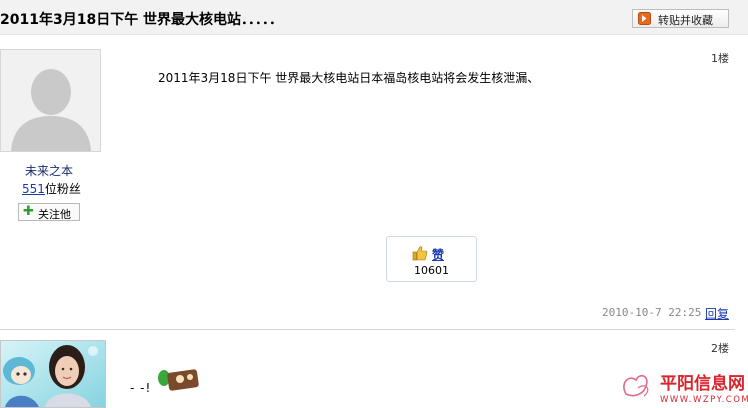 This screenshot has height=408, width=748. I want to click on svg-text: WWW.WZPY.COM, so click(704, 400).